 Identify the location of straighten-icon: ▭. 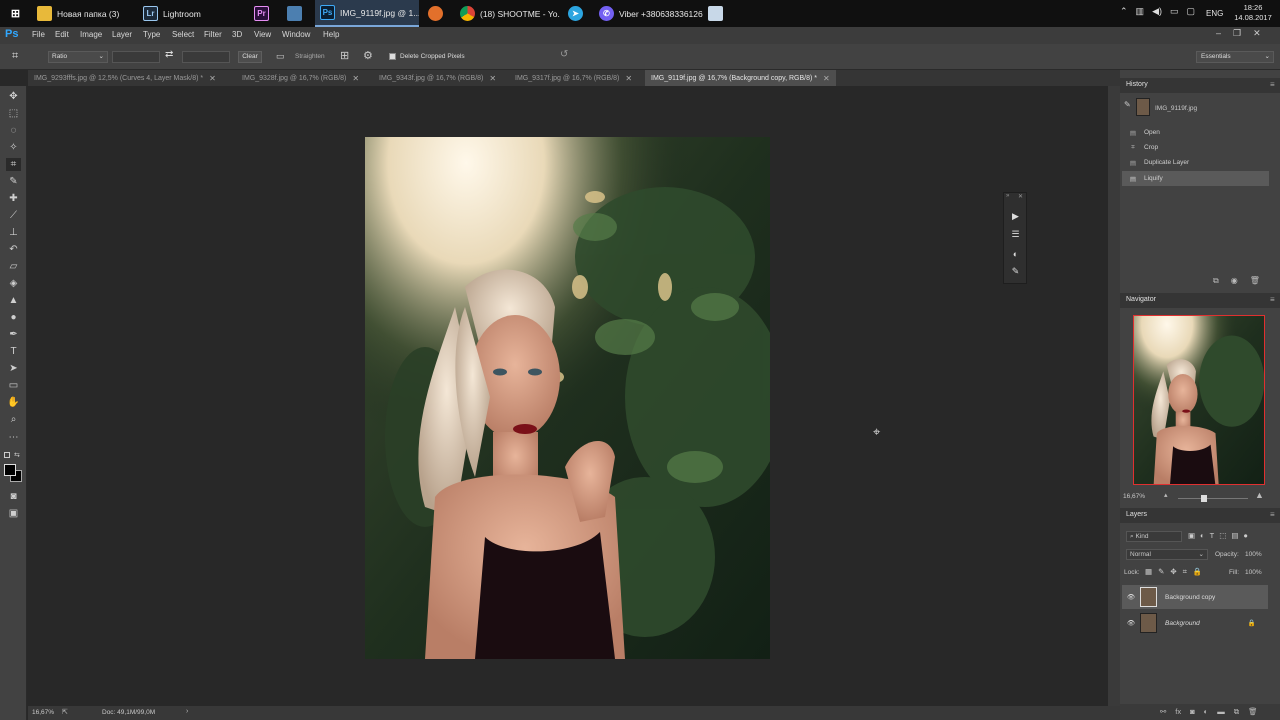
(280, 56).